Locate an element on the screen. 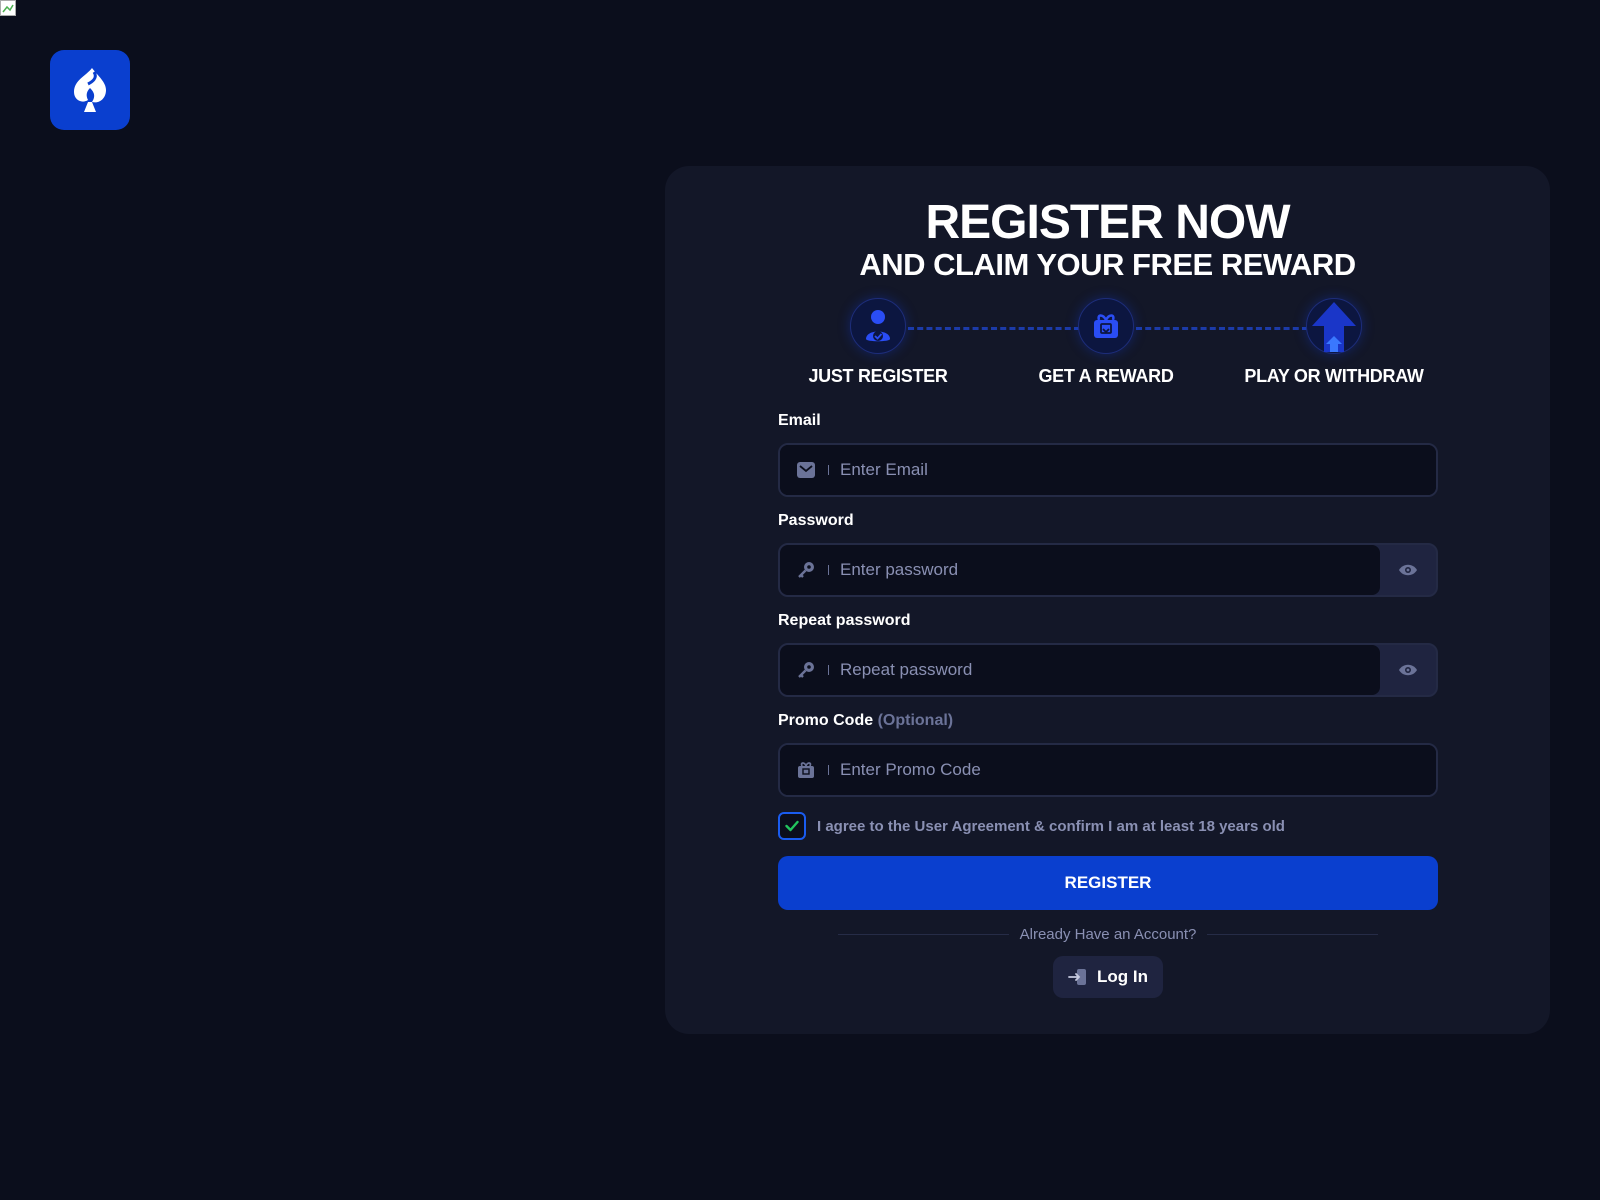  spade-logo-icon is located at coordinates (90, 90).